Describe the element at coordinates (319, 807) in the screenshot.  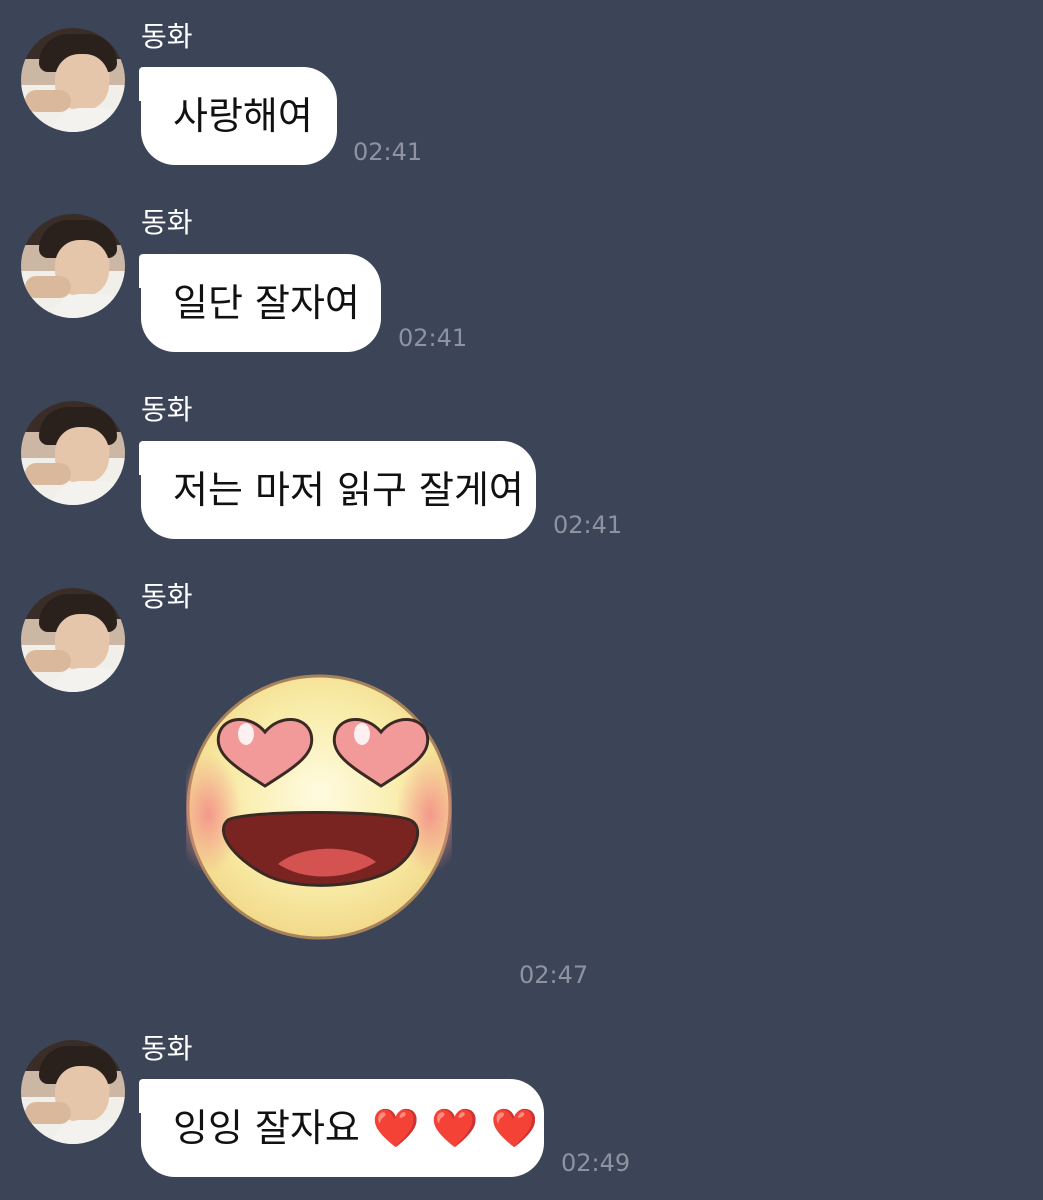
I see `heart-eyes-smiley-sticker` at that location.